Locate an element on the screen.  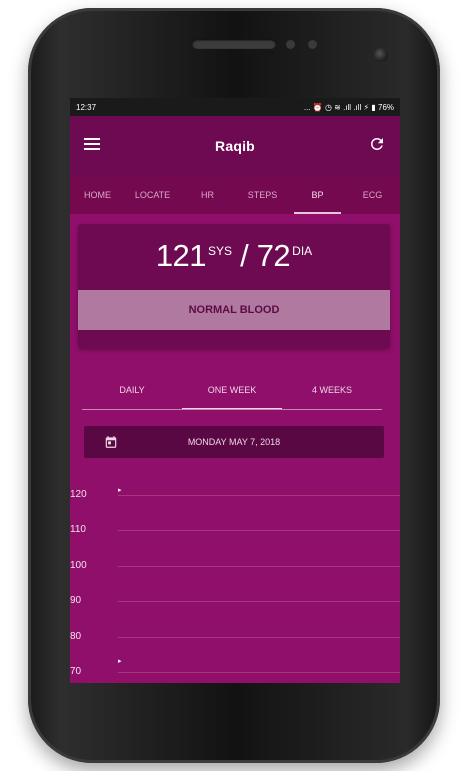
selected-date: MONDAY MAY 7, 2018 is located at coordinates (234, 442).